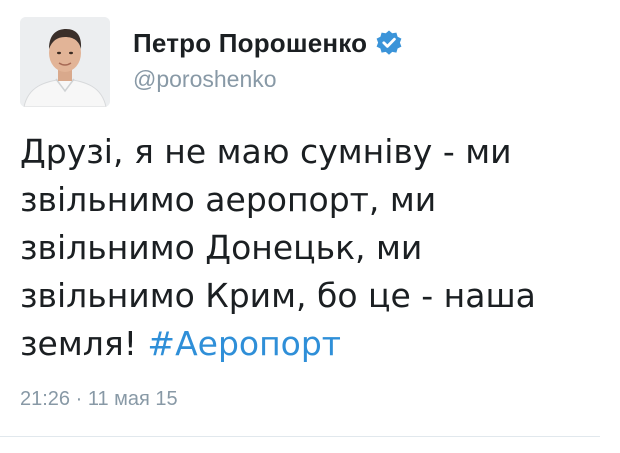 The height and width of the screenshot is (453, 620). I want to click on divider, so click(300, 436).